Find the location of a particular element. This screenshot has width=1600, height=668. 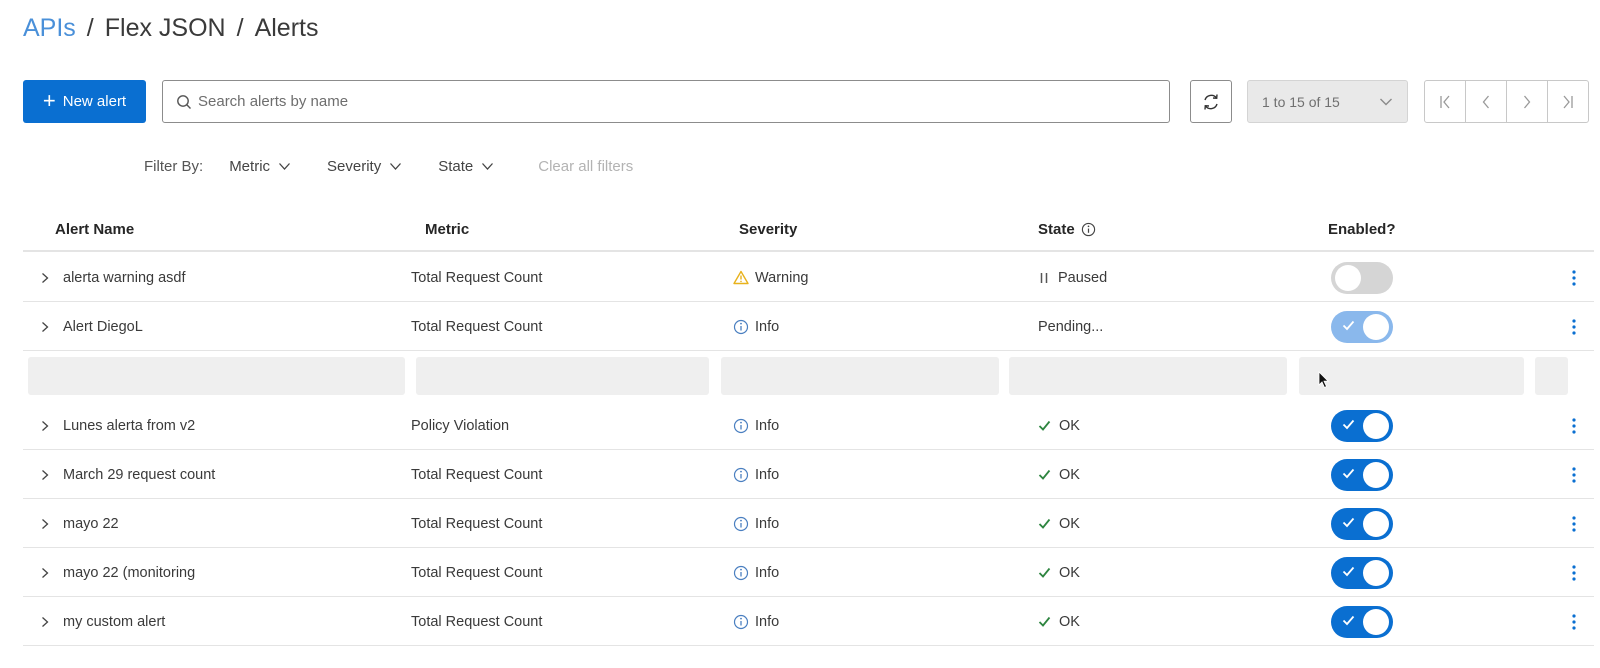

state-cell: OK is located at coordinates (1059, 621).